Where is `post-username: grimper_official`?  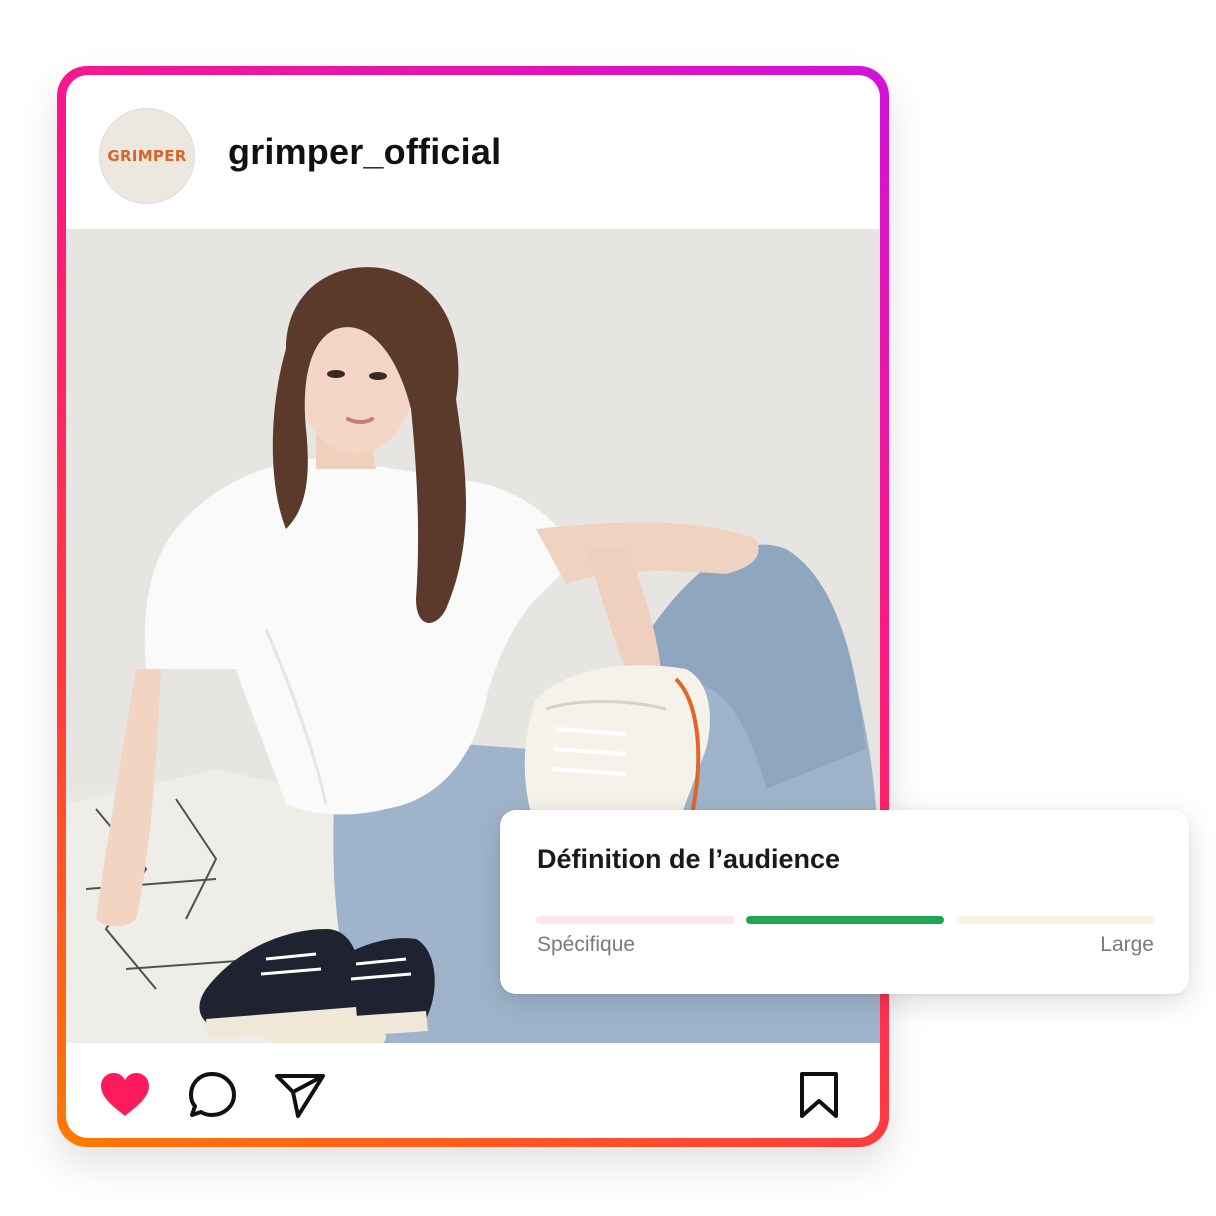 post-username: grimper_official is located at coordinates (364, 152).